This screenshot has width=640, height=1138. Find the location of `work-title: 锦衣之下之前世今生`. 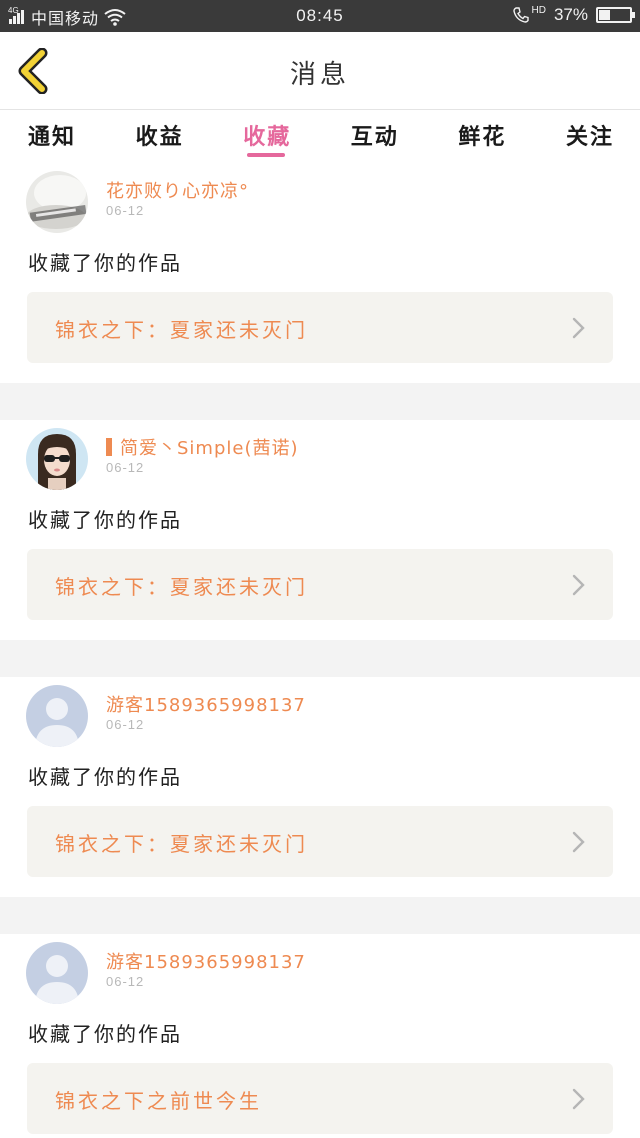

work-title: 锦衣之下之前世今生 is located at coordinates (158, 1101).